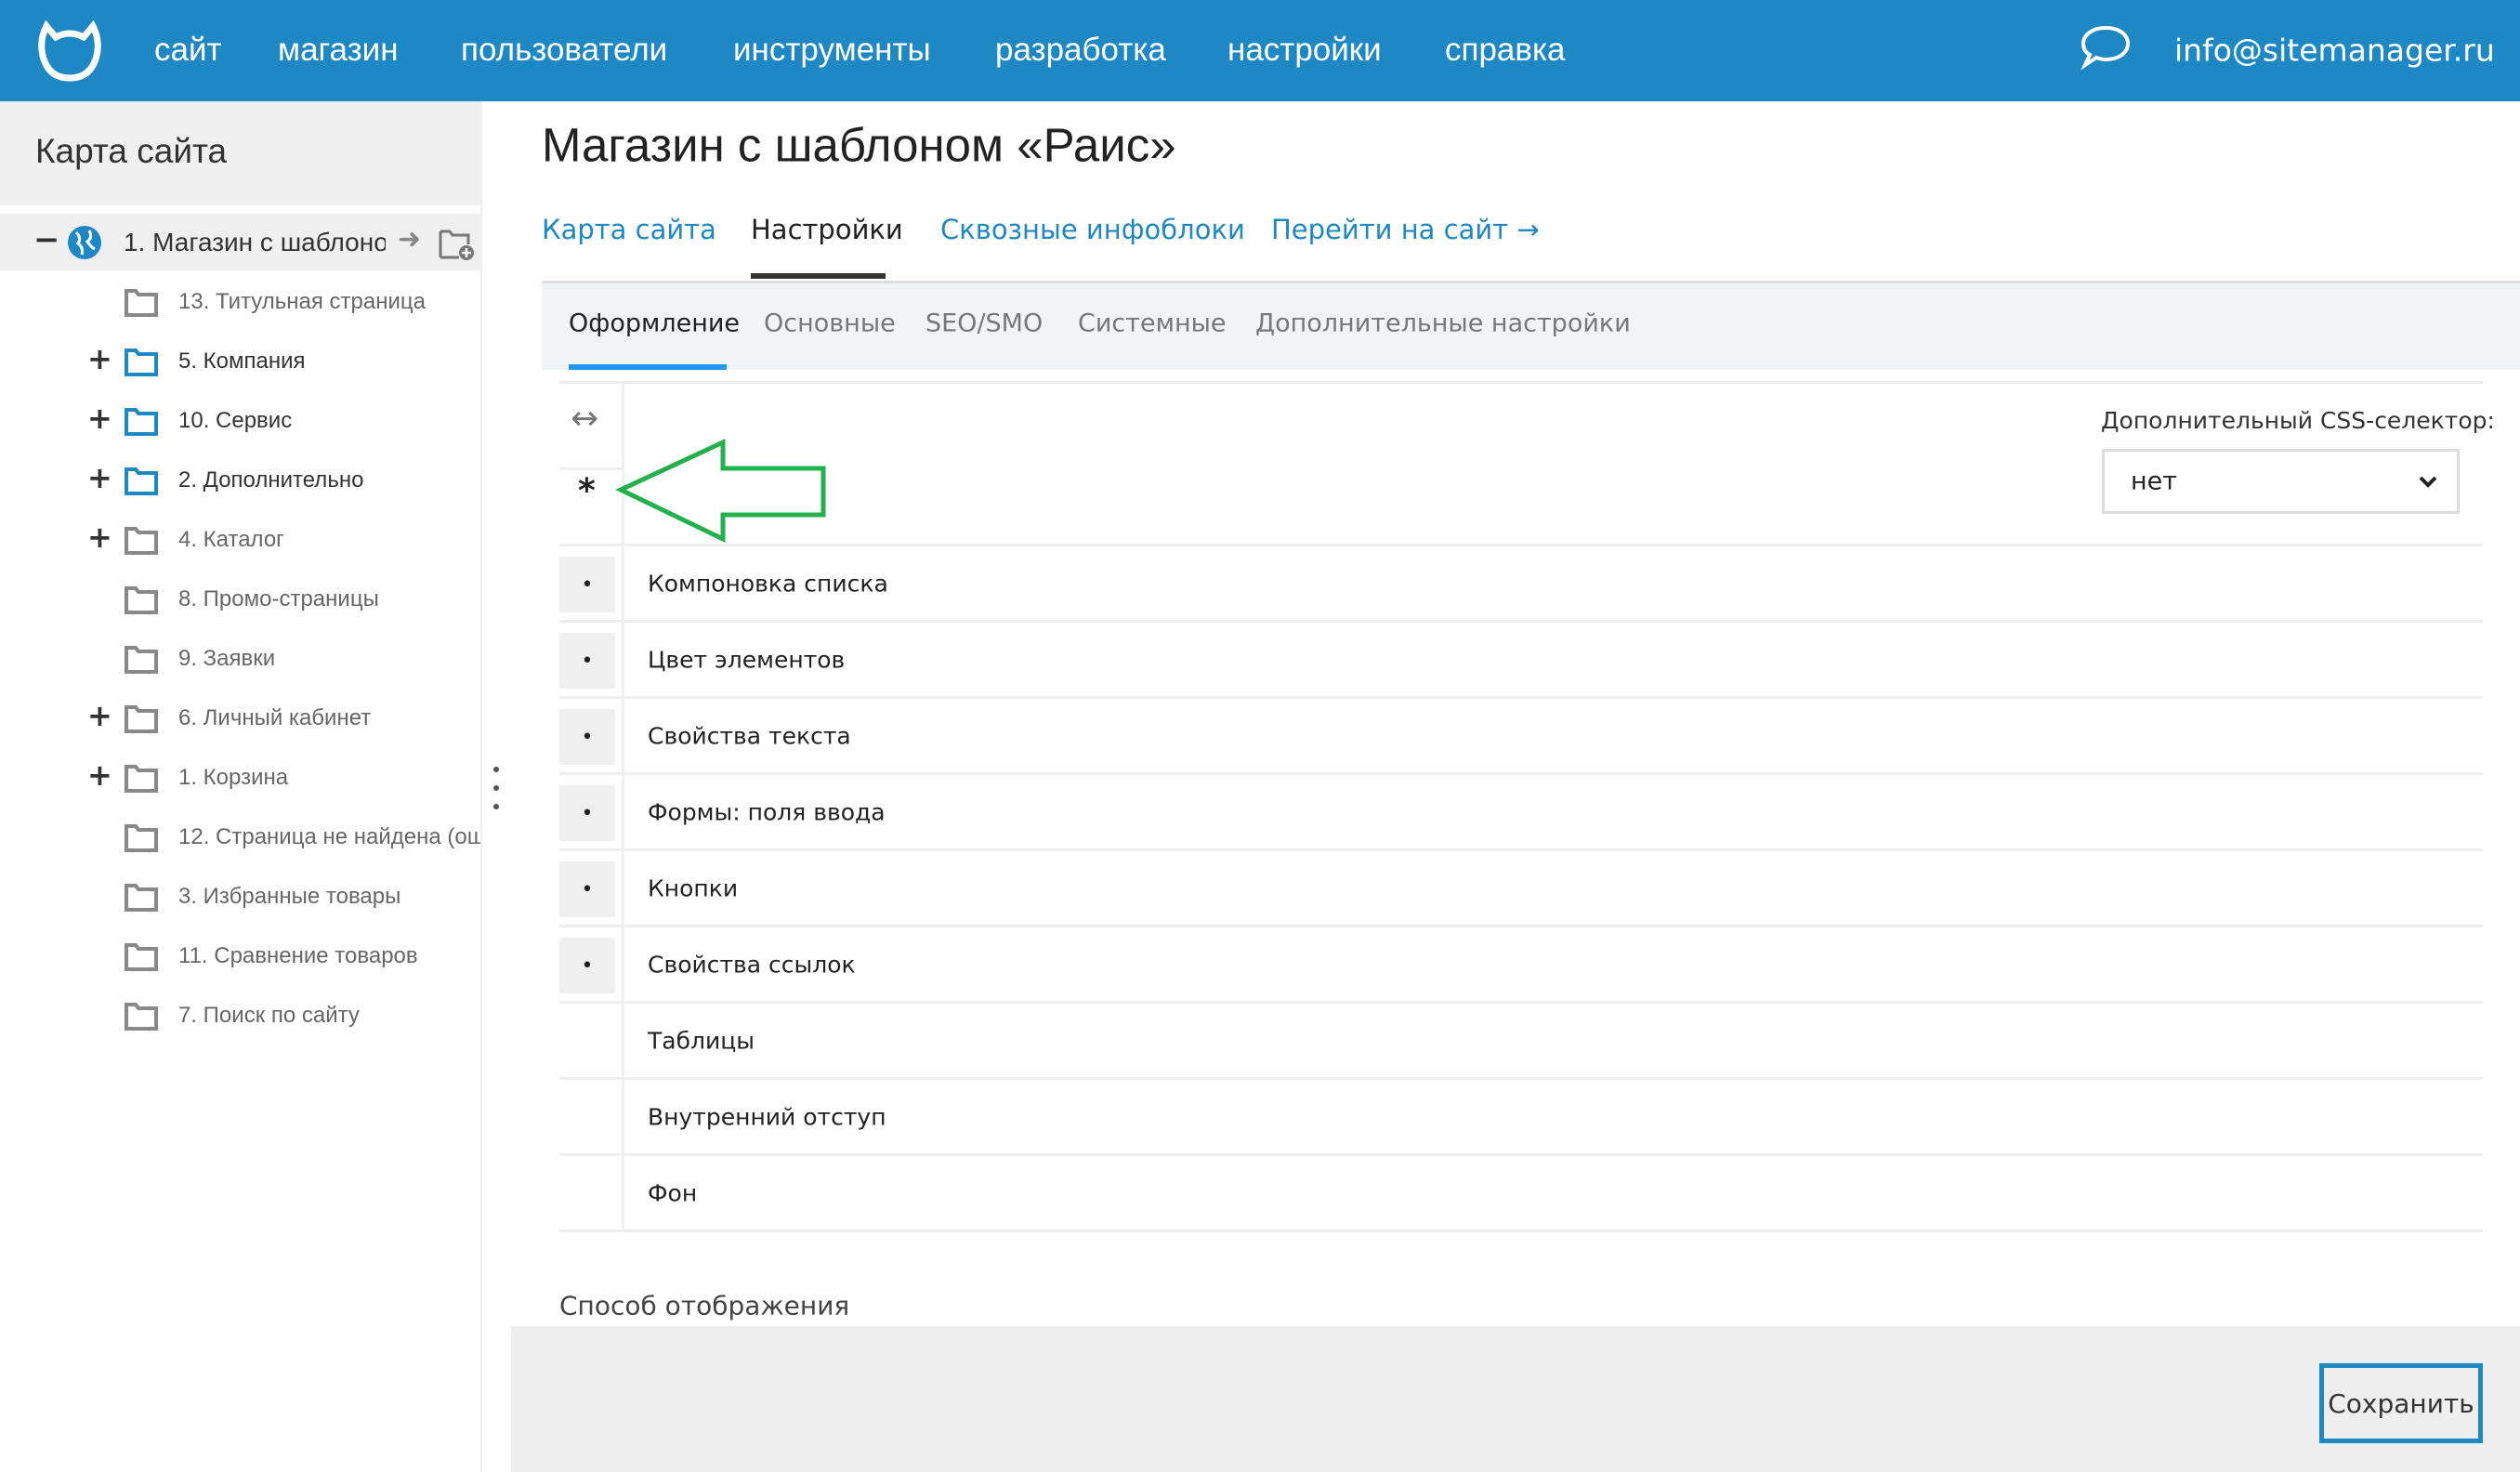  I want to click on tree-item: 12. Страница не найдена (ош, so click(240, 837).